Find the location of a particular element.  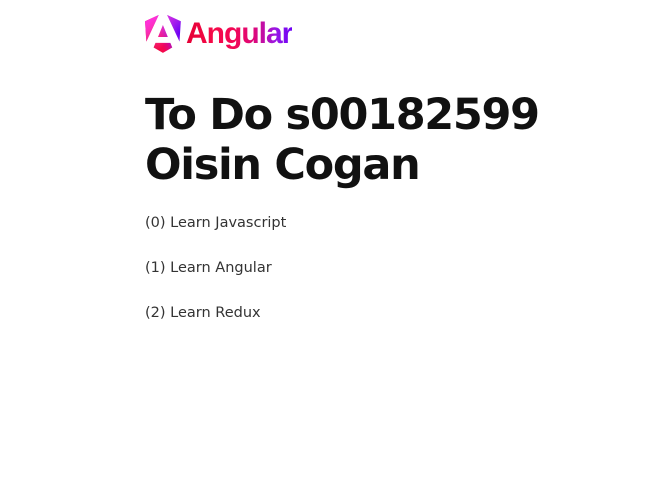

todo-text: Learn Redux is located at coordinates (215, 313).